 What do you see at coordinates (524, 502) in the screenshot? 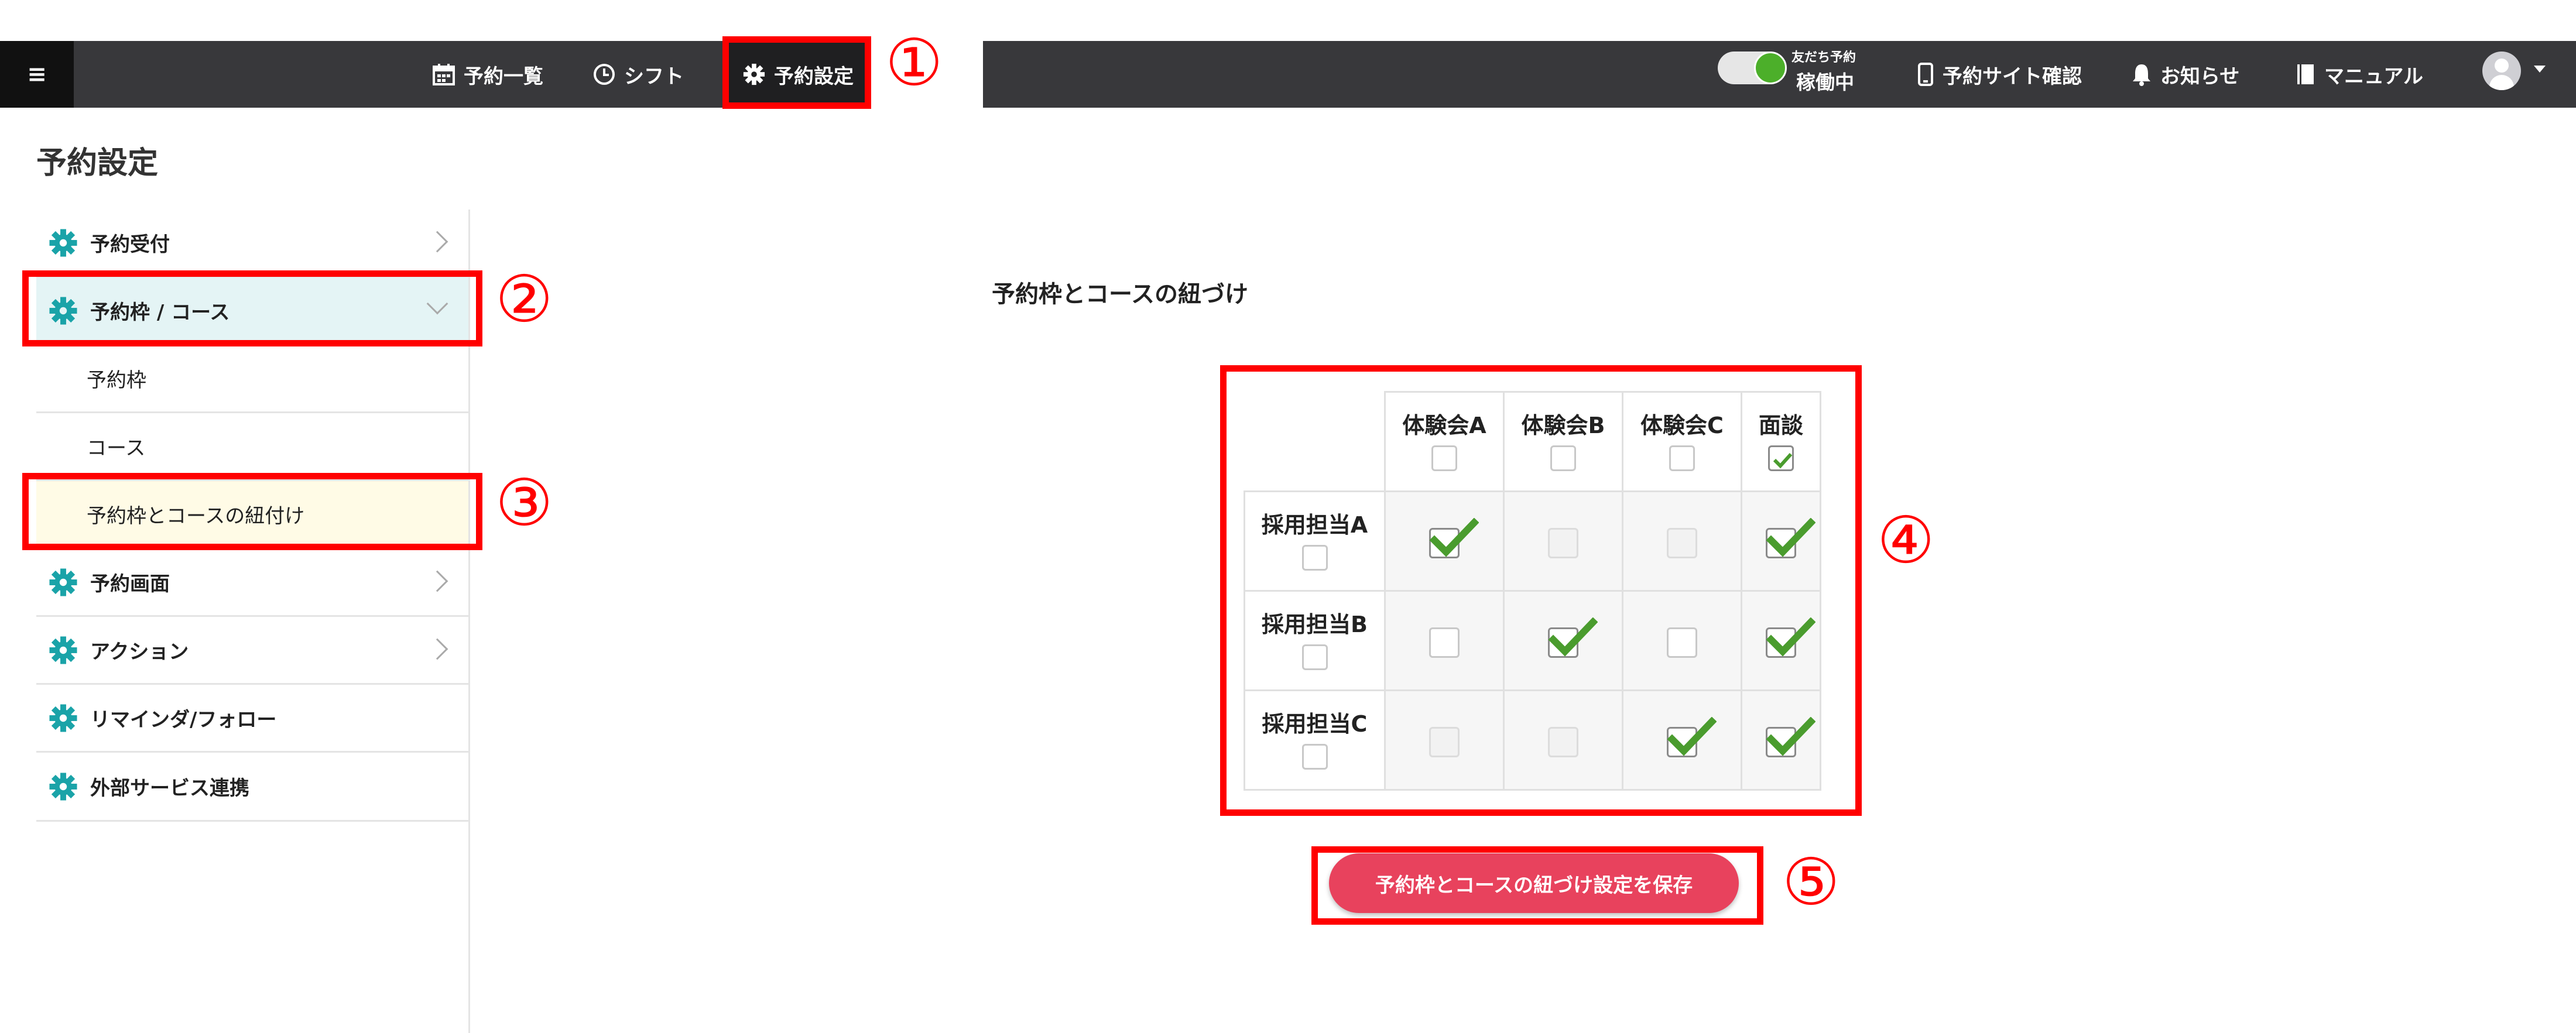
I see `marker-3: ③` at bounding box center [524, 502].